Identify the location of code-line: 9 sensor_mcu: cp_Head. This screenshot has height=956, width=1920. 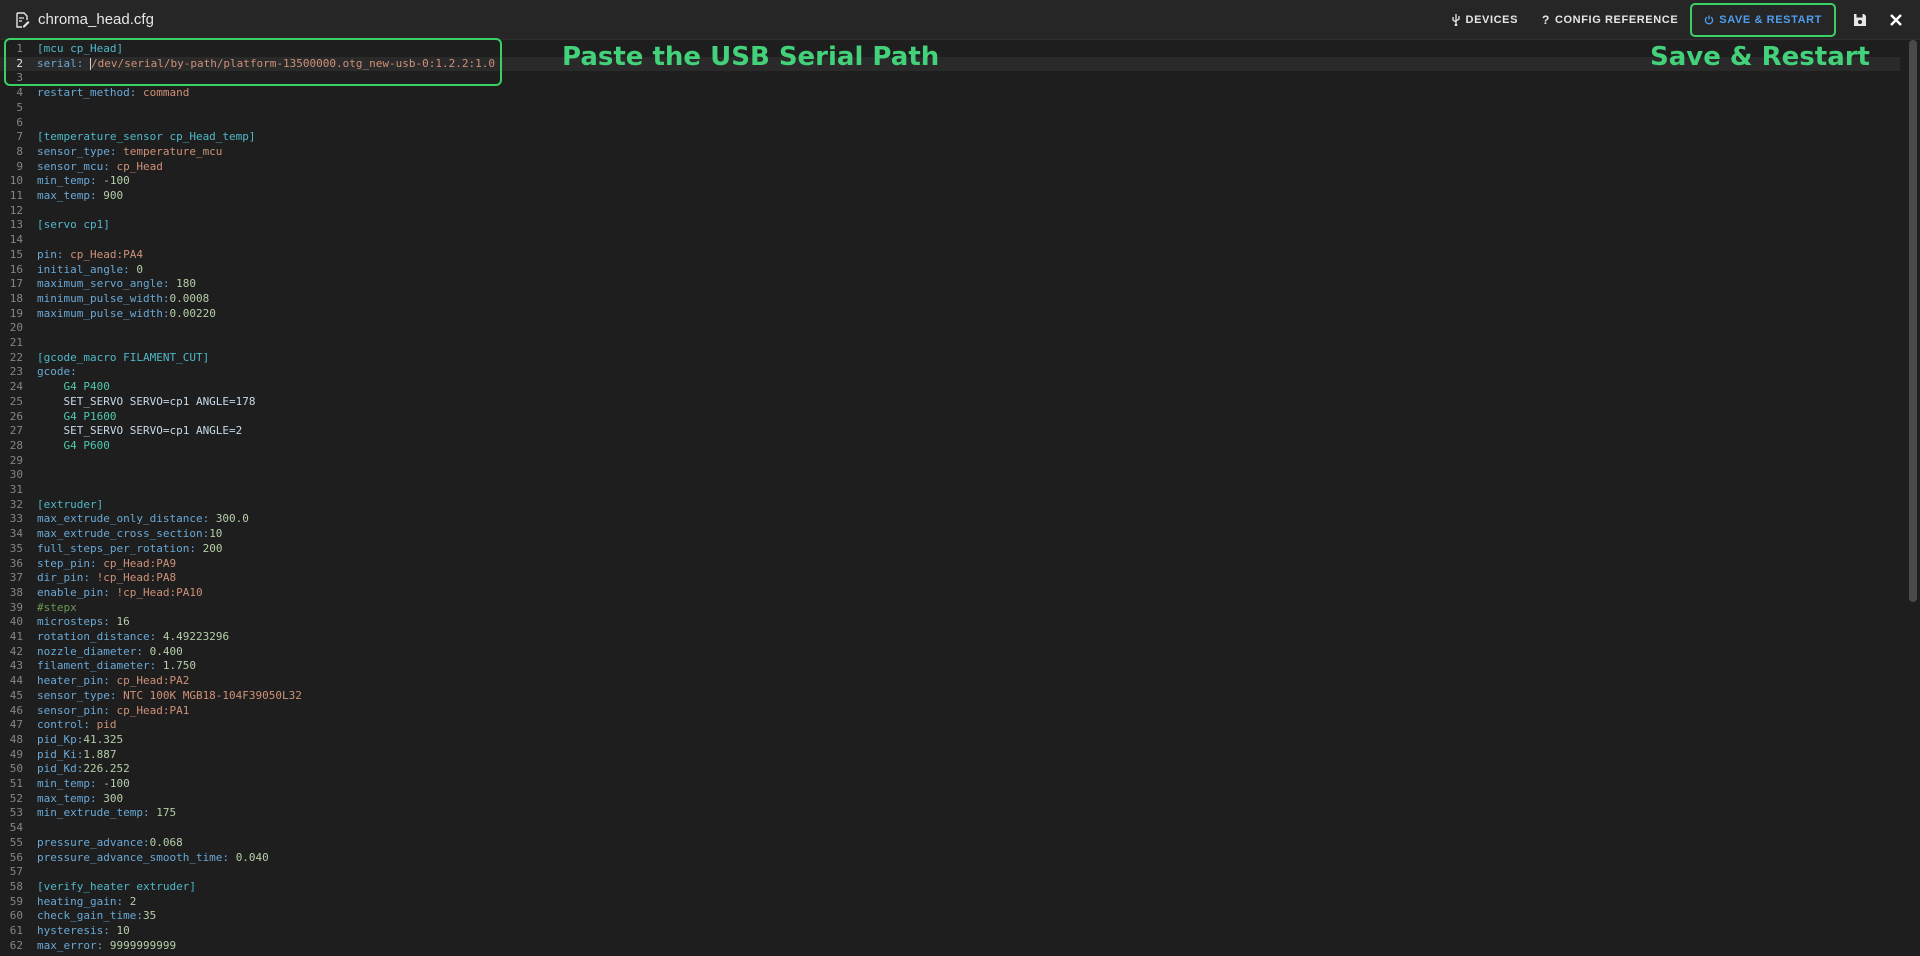
(950, 167).